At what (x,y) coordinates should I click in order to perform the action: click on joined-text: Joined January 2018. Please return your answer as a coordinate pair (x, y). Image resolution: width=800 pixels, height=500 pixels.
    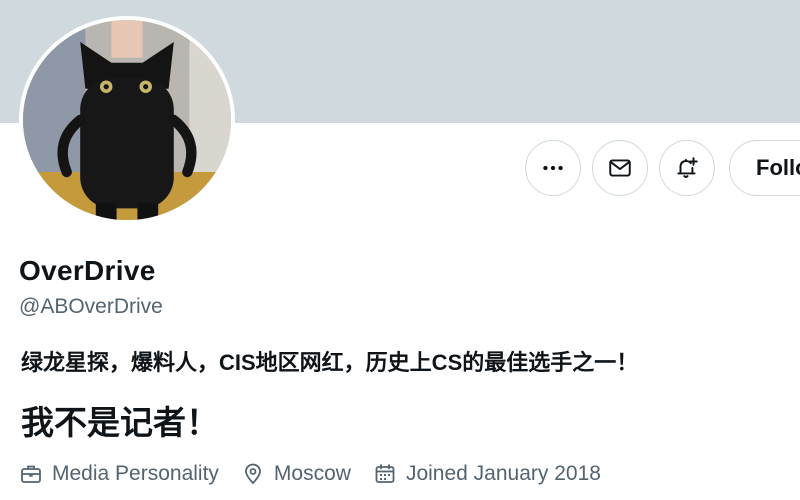
    Looking at the image, I should click on (503, 473).